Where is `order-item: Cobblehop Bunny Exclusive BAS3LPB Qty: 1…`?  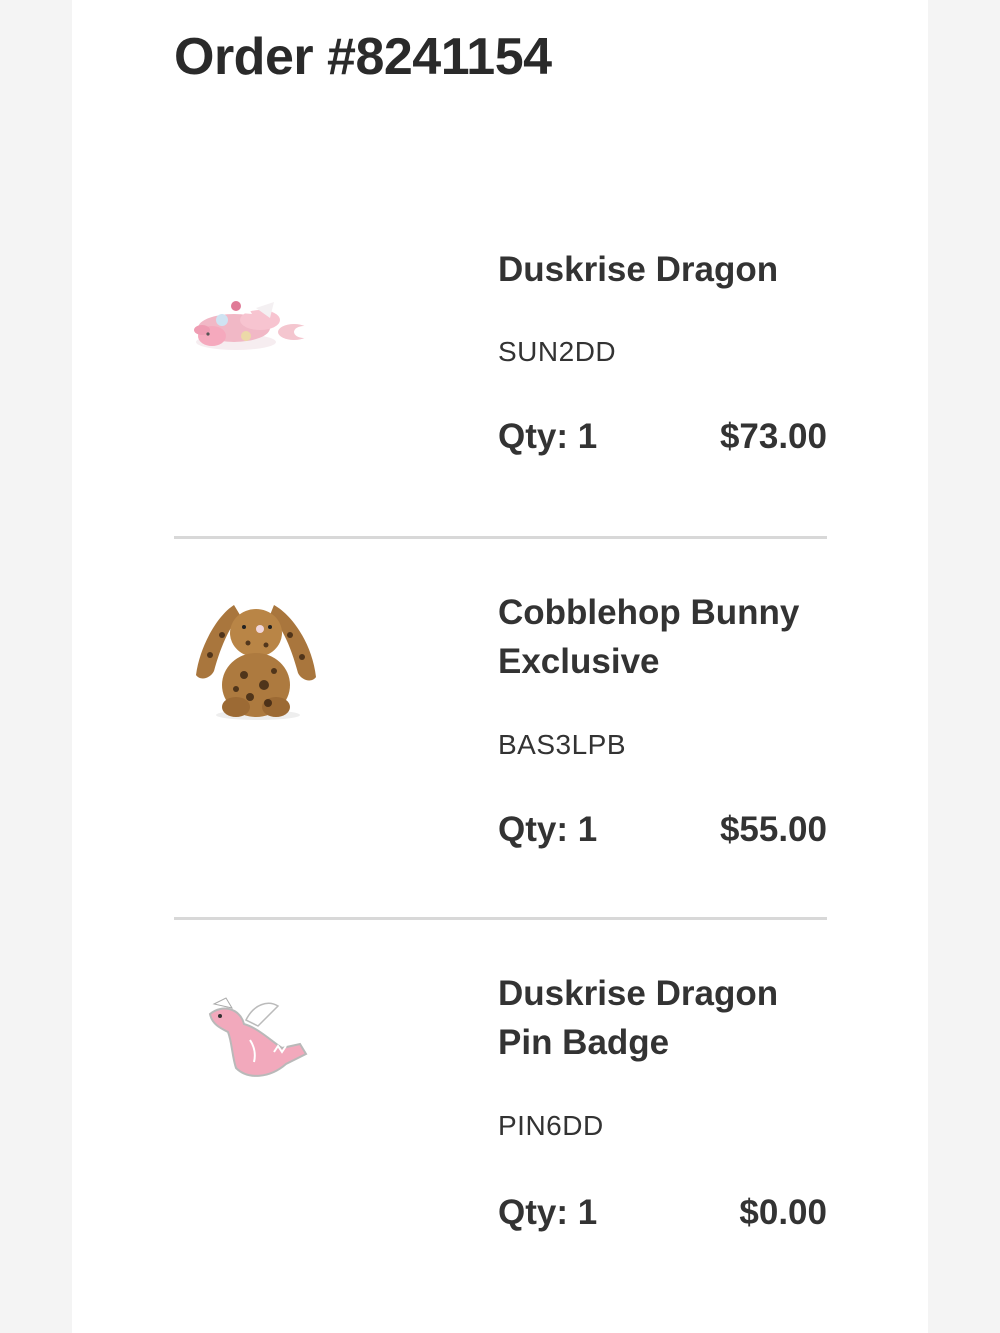 order-item: Cobblehop Bunny Exclusive BAS3LPB Qty: 1… is located at coordinates (500, 735).